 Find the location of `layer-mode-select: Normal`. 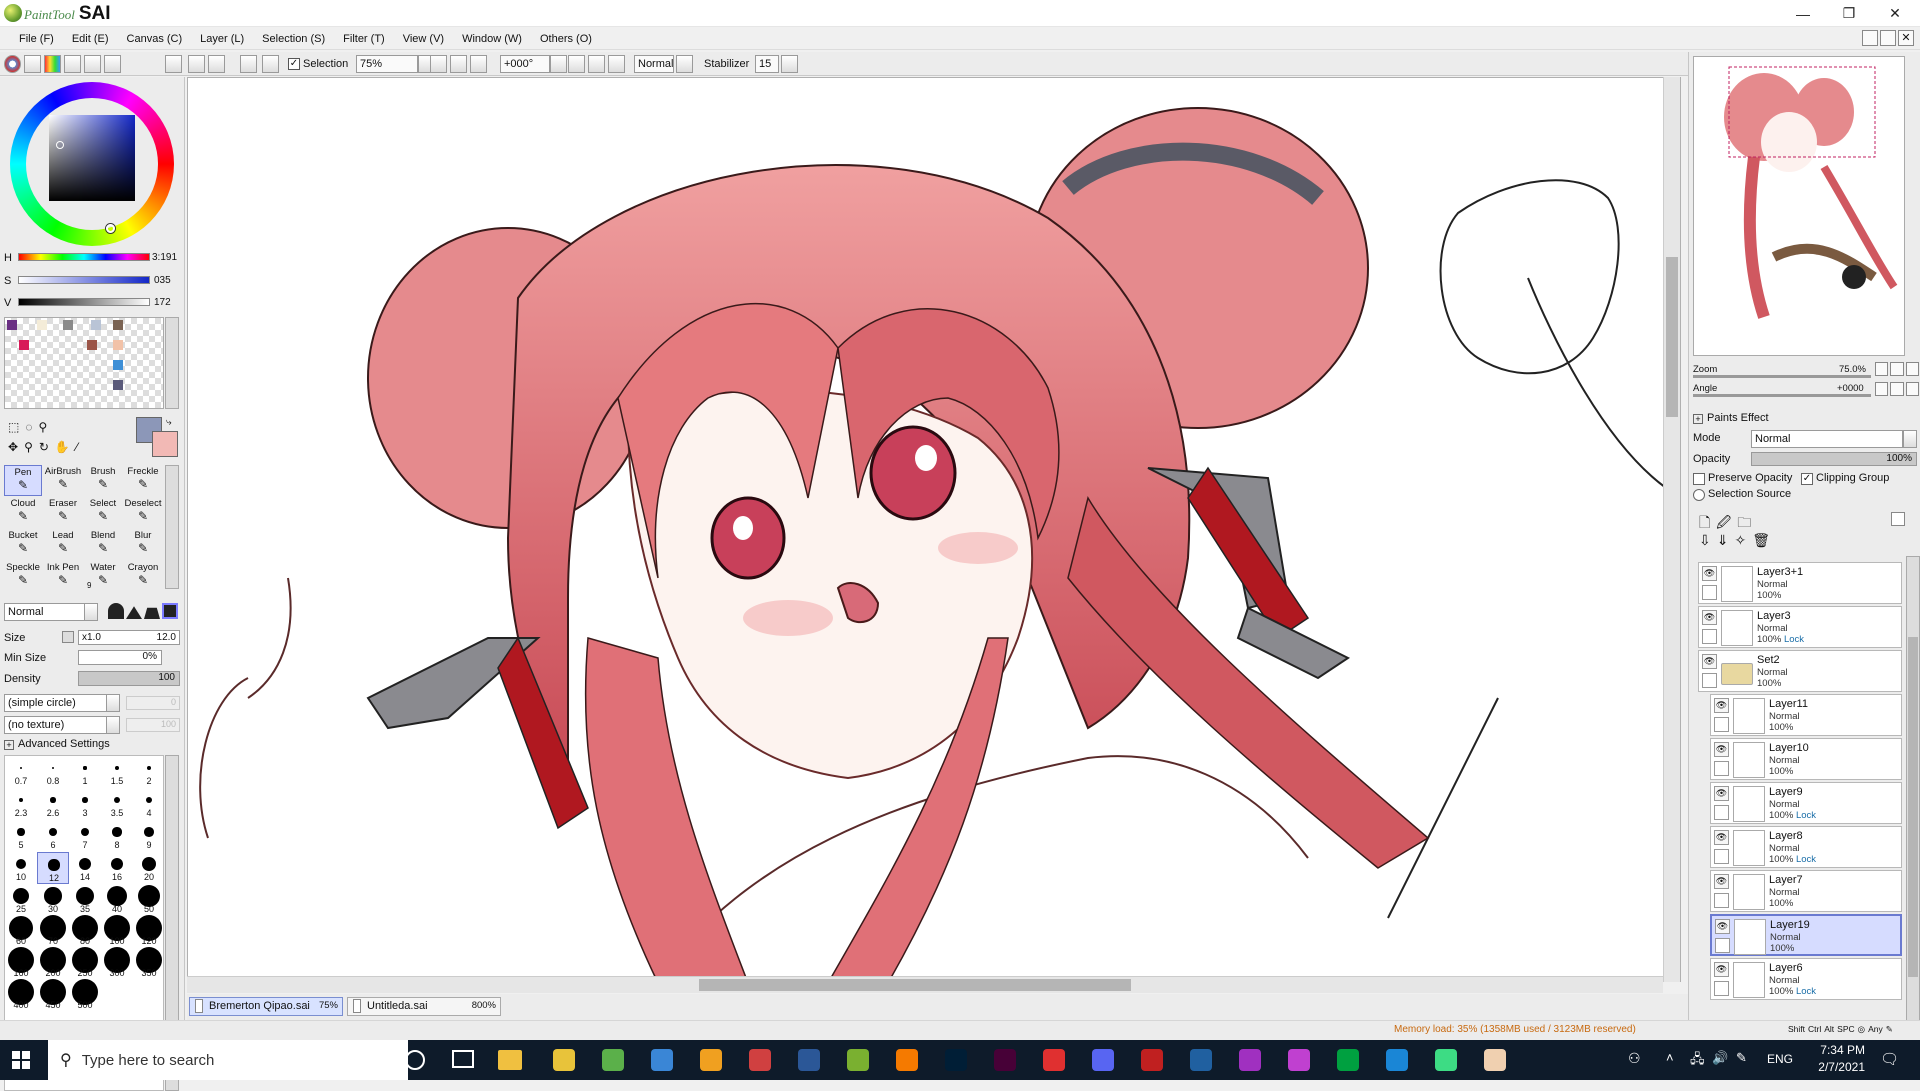

layer-mode-select: Normal is located at coordinates (1827, 439).